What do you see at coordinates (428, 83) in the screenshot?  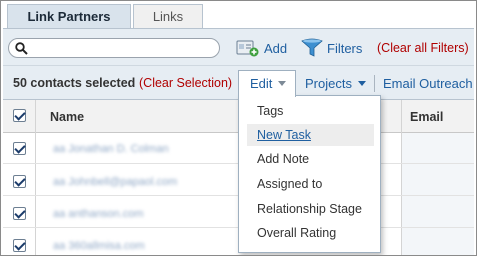 I see `email-outreach-button: Email Outreach` at bounding box center [428, 83].